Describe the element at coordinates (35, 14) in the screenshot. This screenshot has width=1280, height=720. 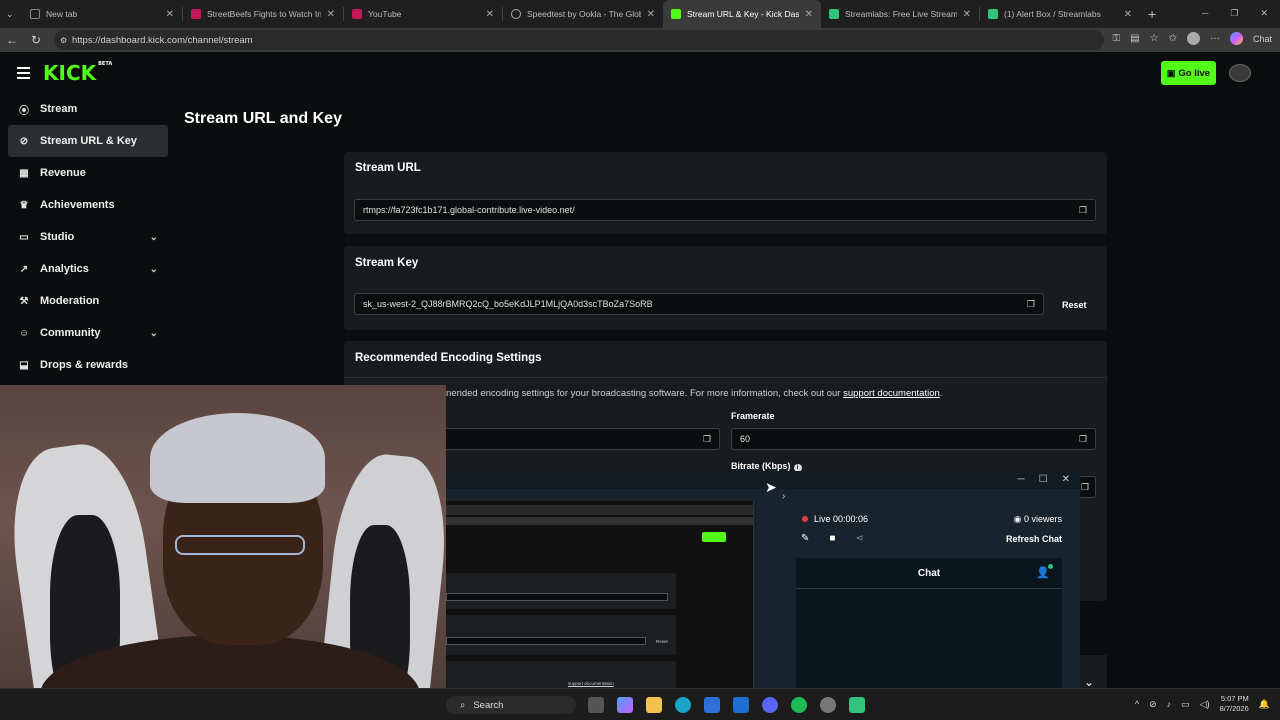
I see `new-tab-icon` at that location.